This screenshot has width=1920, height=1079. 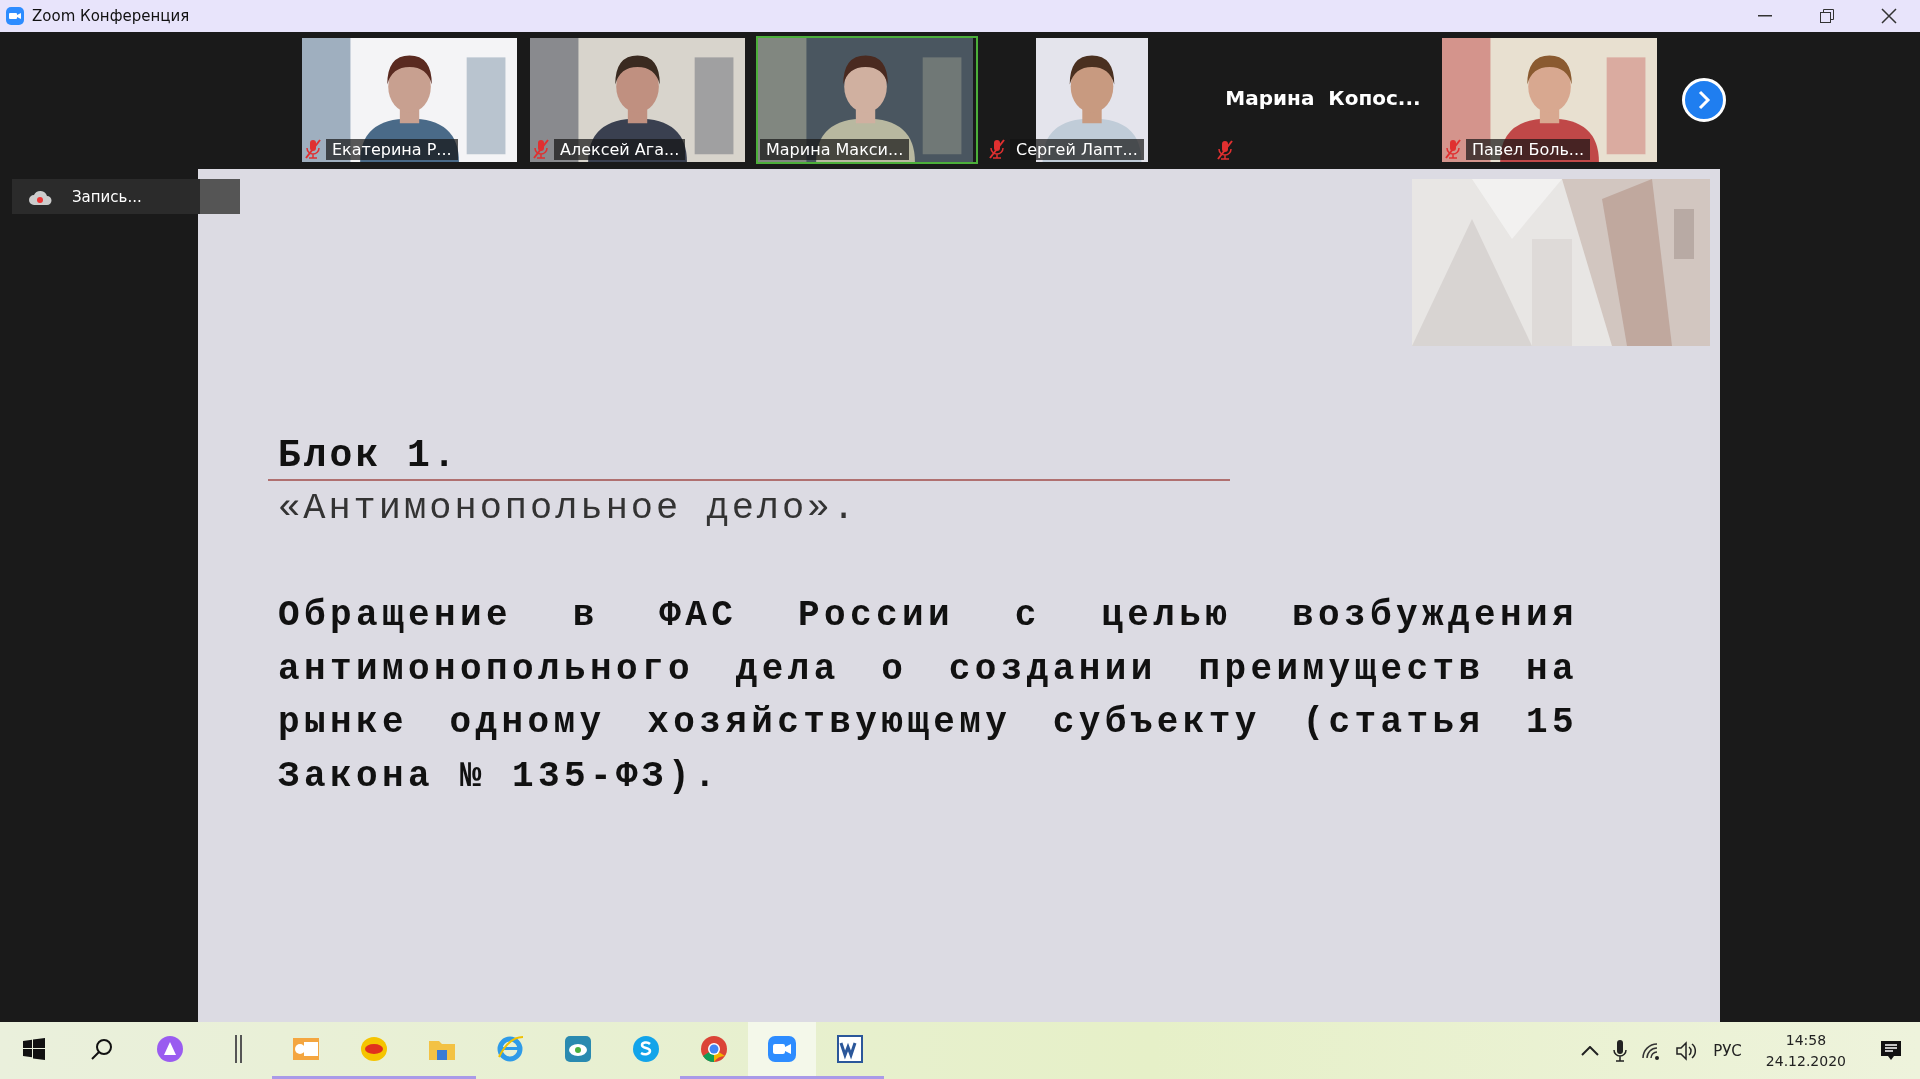 What do you see at coordinates (1765, 16) in the screenshot?
I see `minimize-icon` at bounding box center [1765, 16].